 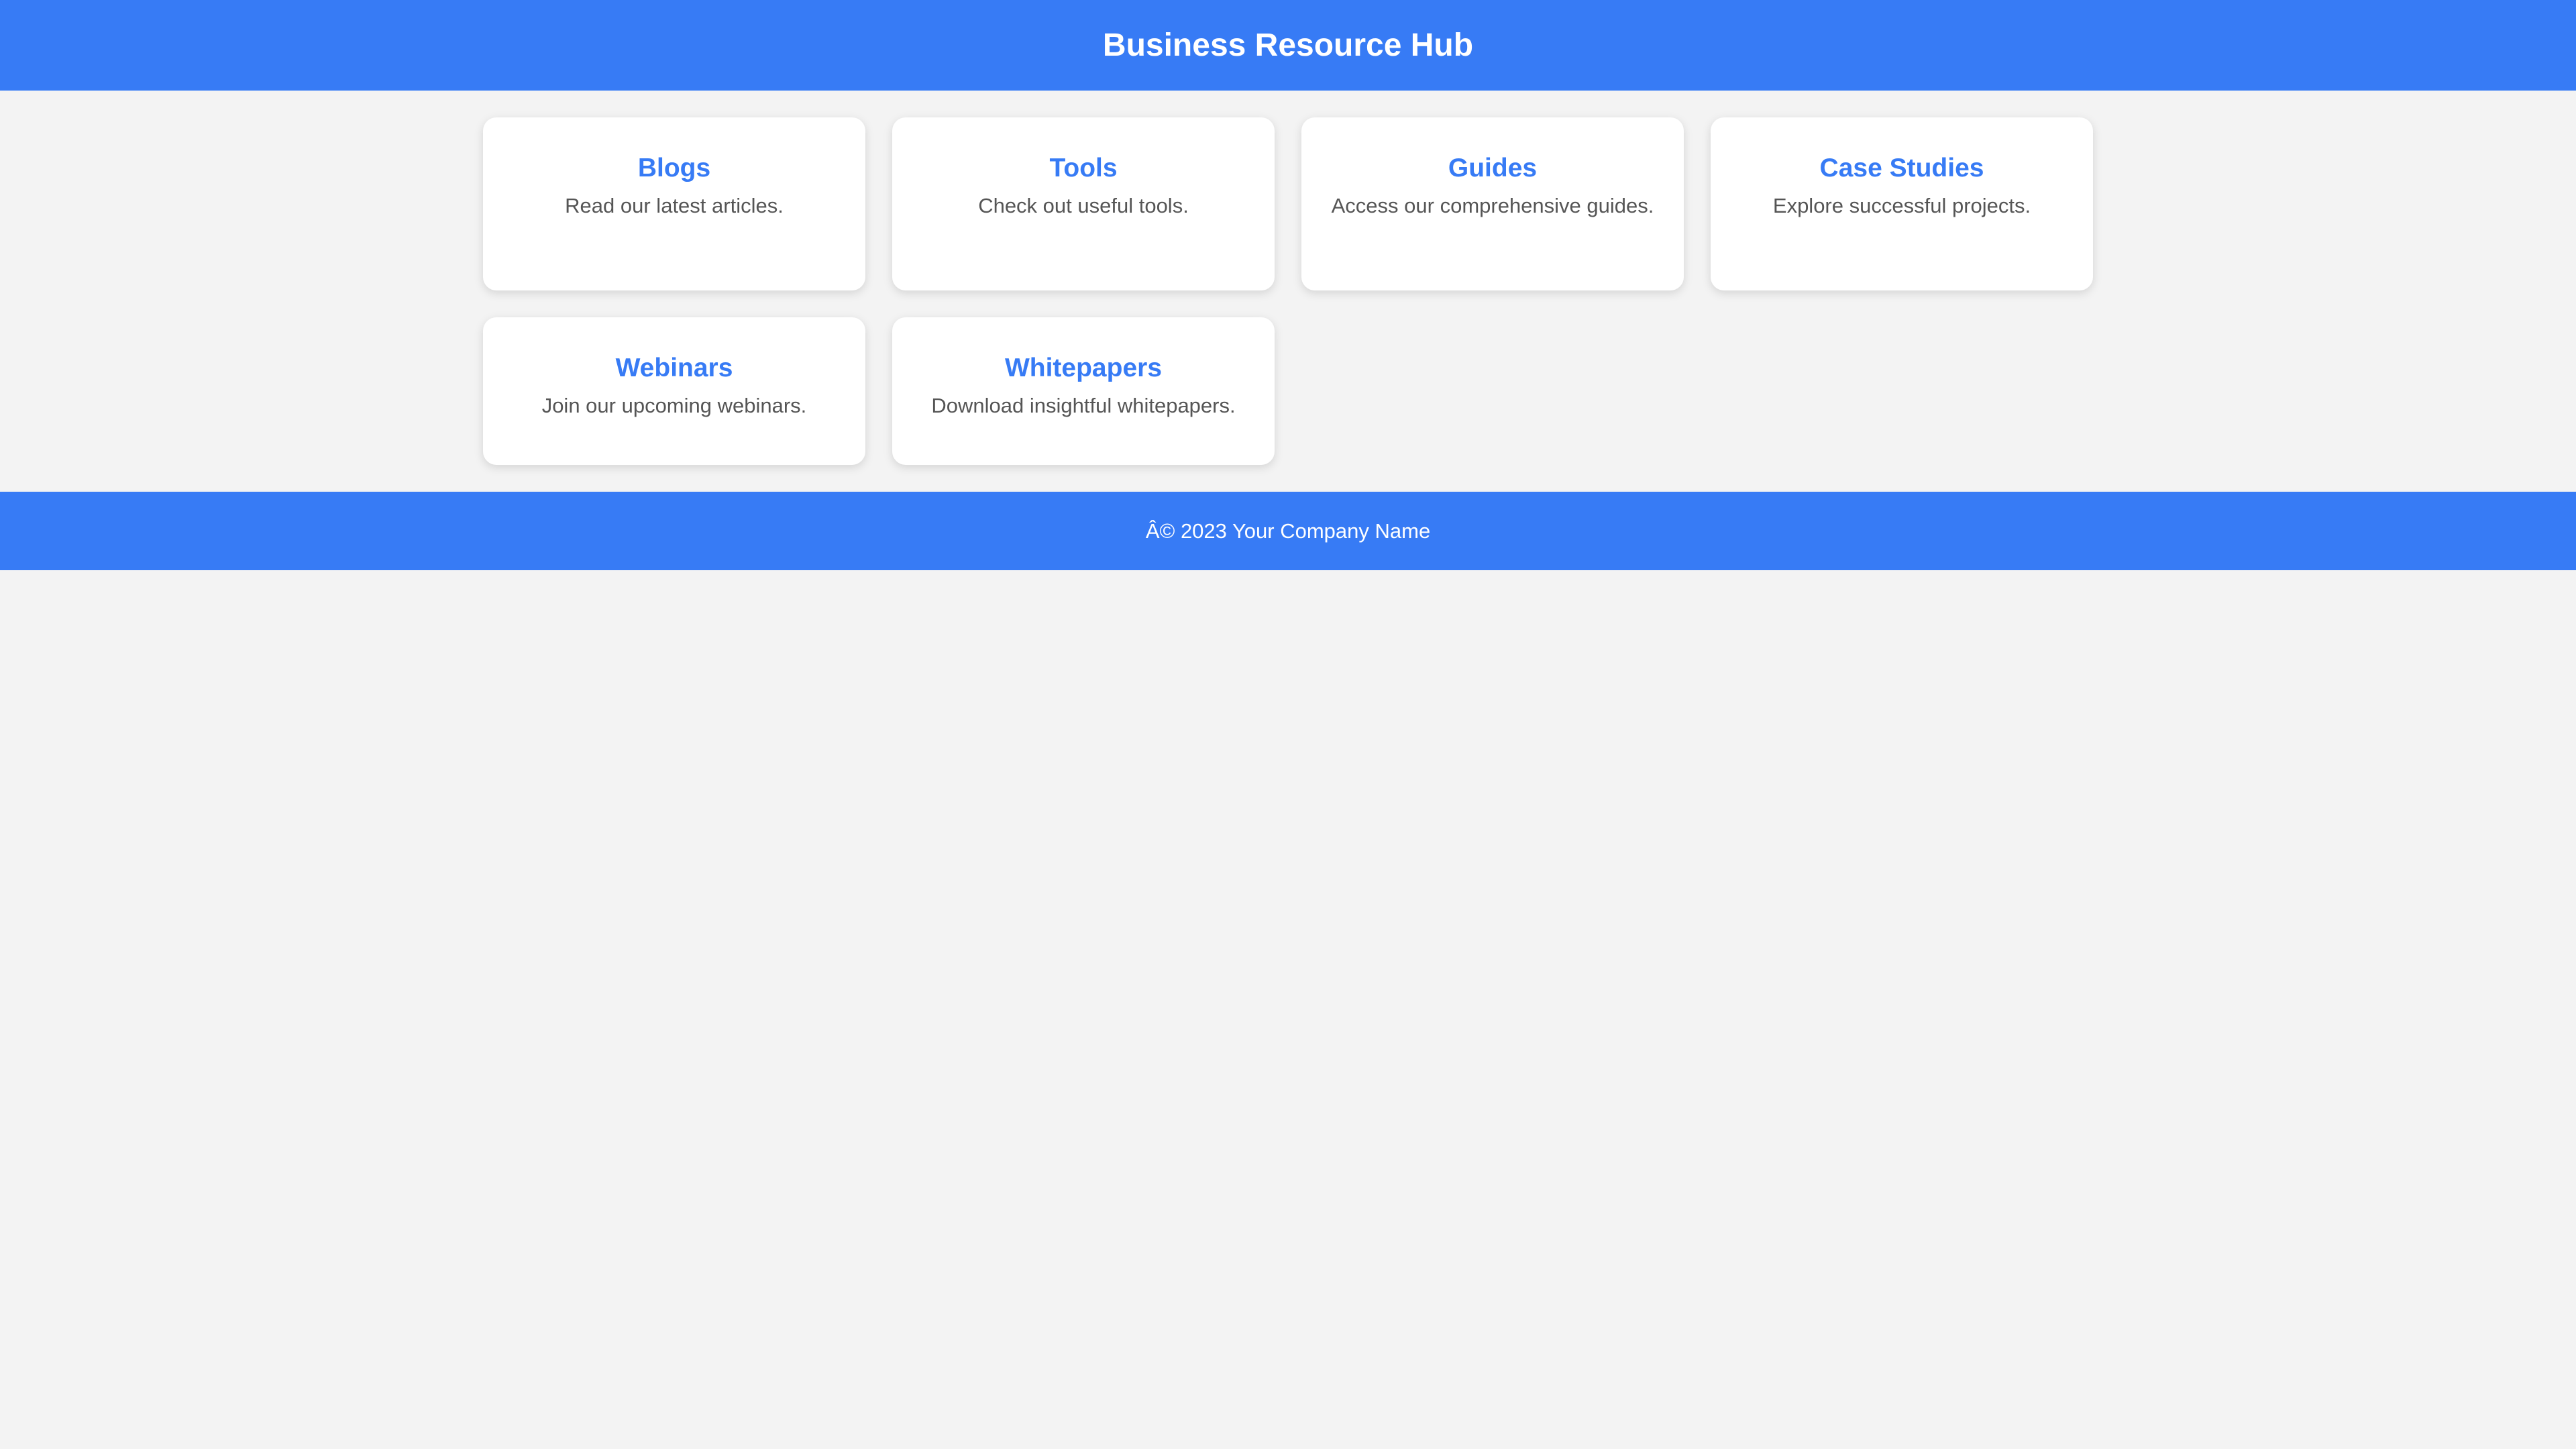 I want to click on resource-card-title: Blogs, so click(x=674, y=168).